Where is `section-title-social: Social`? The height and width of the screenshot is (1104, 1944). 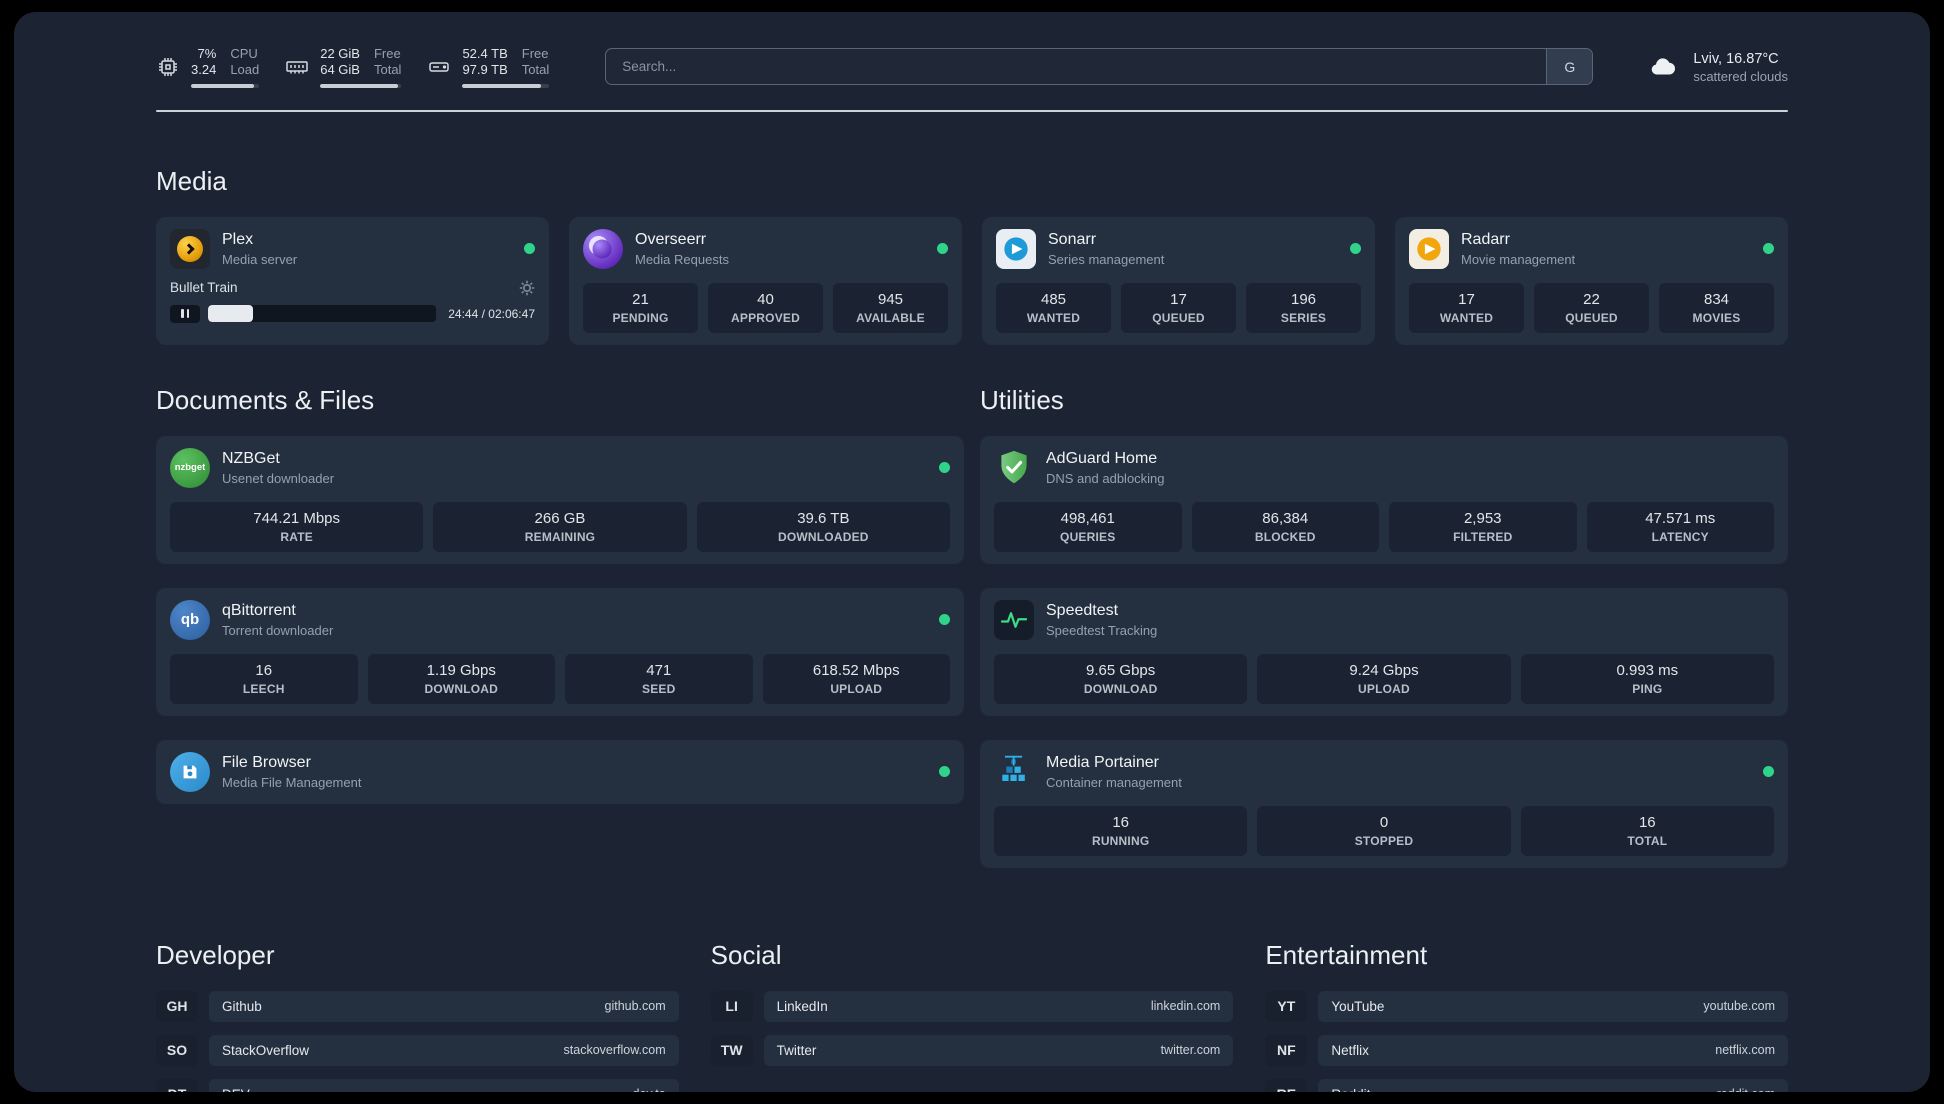 section-title-social: Social is located at coordinates (746, 954).